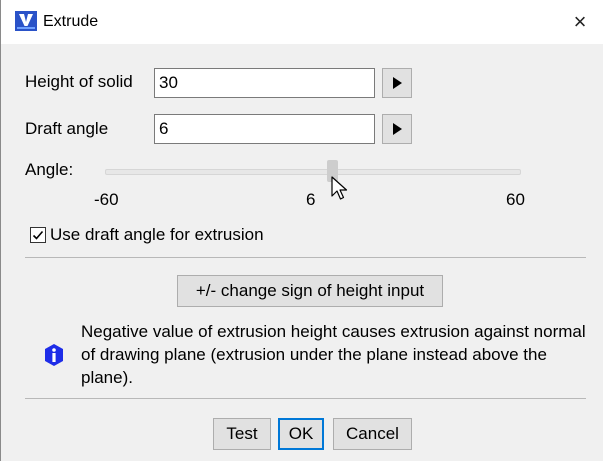 The width and height of the screenshot is (603, 461). I want to click on app-logo-icon, so click(26, 21).